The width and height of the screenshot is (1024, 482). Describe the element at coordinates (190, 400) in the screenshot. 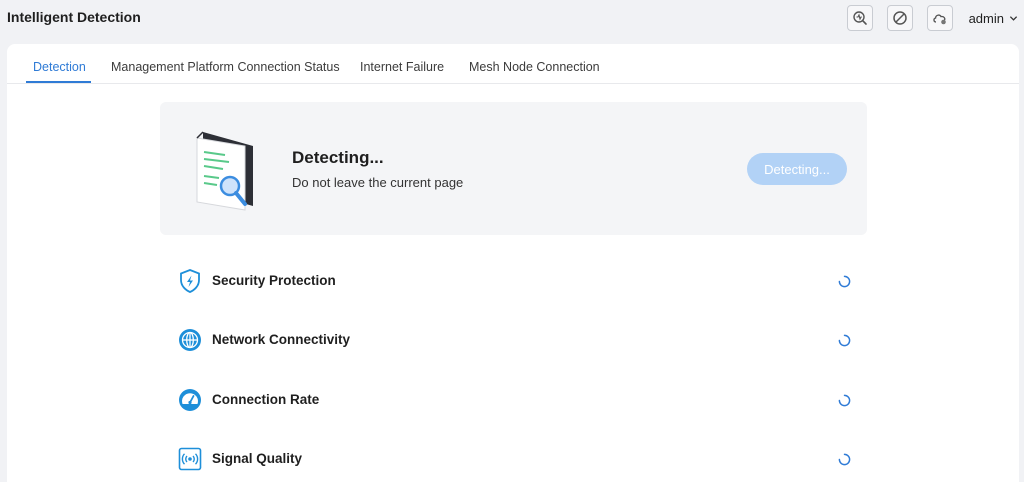

I see `speedometer-icon` at that location.